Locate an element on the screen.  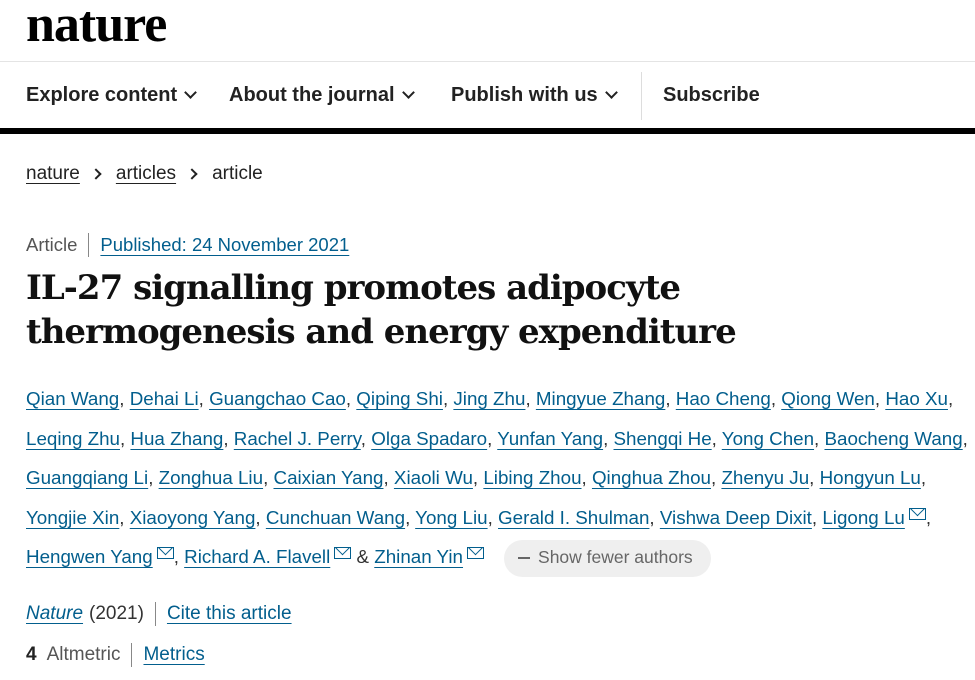
metrics-link: Metrics is located at coordinates (173, 655).